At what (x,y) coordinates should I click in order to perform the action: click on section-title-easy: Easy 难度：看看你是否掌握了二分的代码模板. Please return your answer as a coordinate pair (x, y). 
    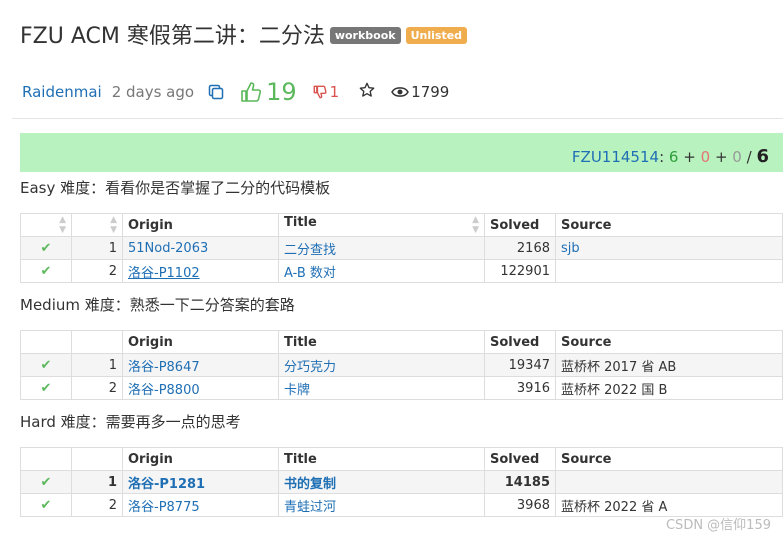
    Looking at the image, I should click on (175, 188).